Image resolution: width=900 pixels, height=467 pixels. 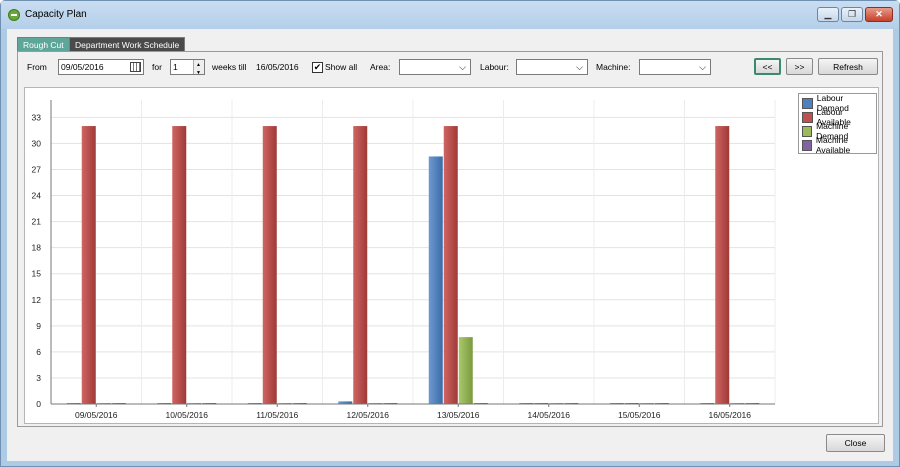 I want to click on close-icon: ✕, so click(x=879, y=14).